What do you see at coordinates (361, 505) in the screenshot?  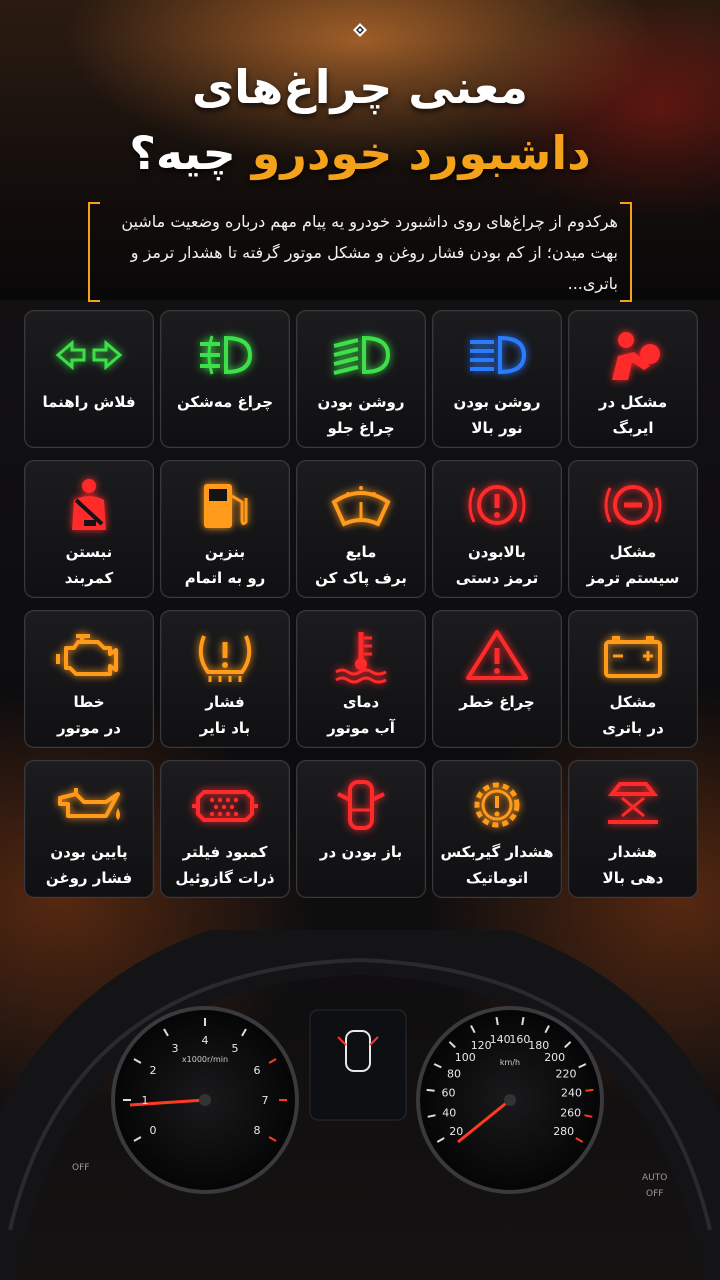 I see `washer-fluid-icon` at bounding box center [361, 505].